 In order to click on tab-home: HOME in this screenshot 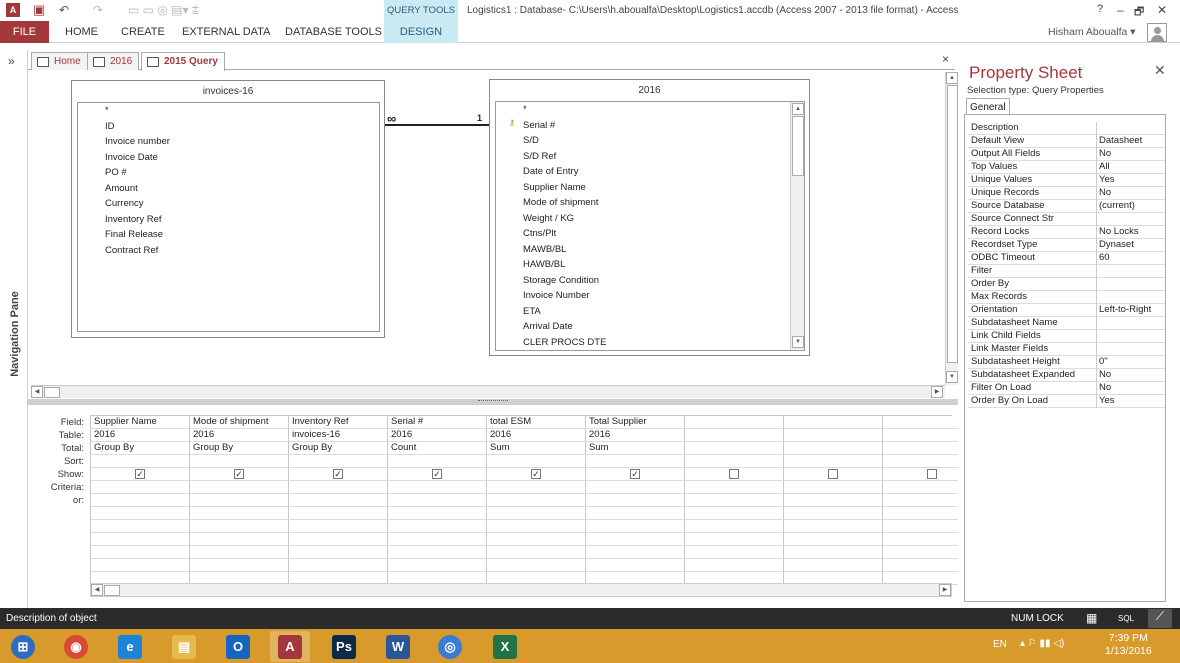, I will do `click(81, 32)`.